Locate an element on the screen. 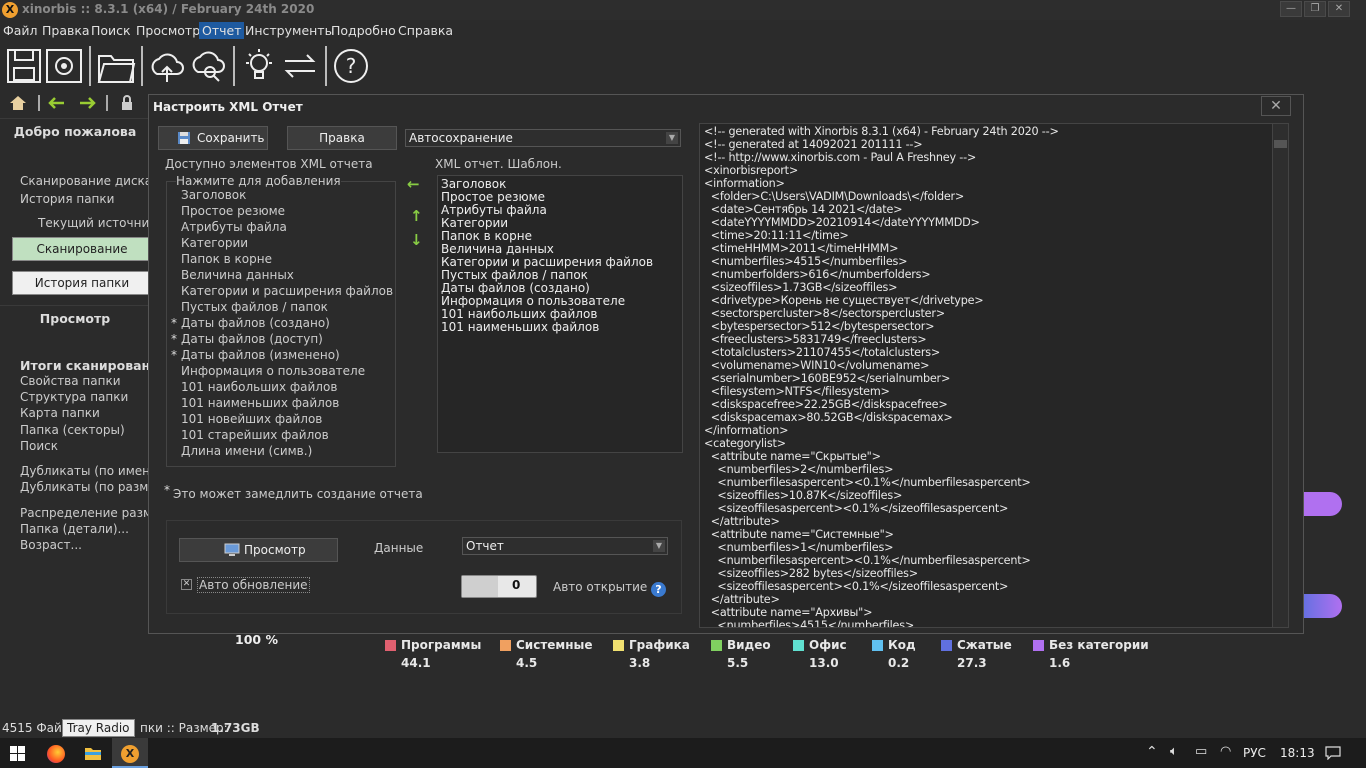 This screenshot has height=768, width=1366. available-list-item: 101 наименьших файлов is located at coordinates (260, 403).